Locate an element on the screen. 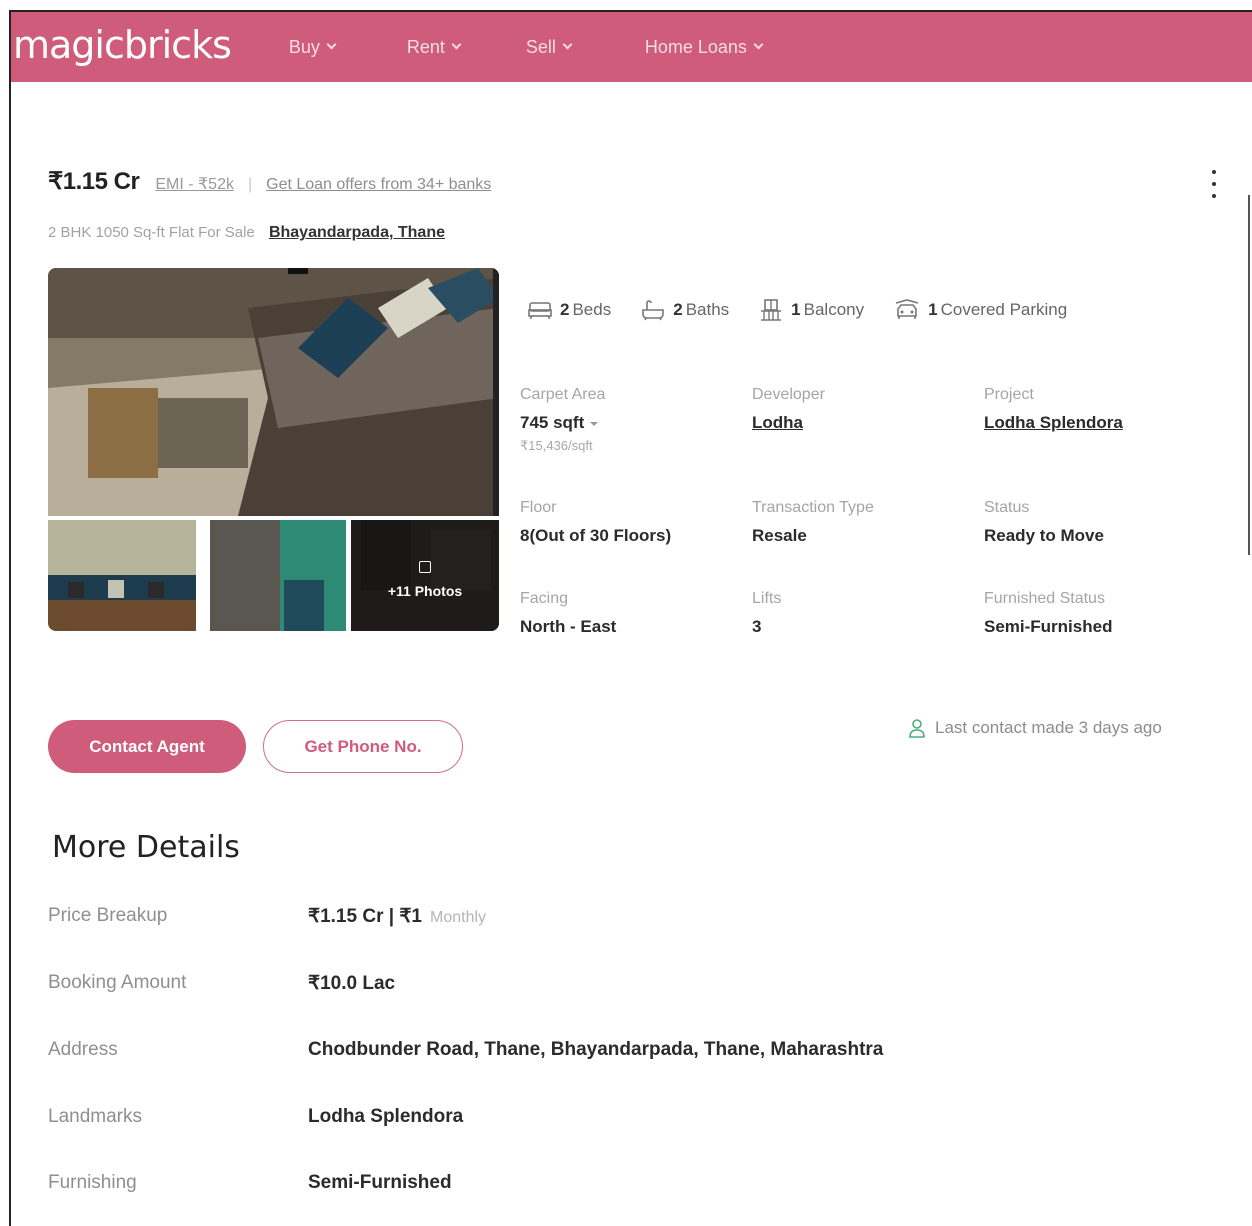  more-photos-thumbnail: +11 Photos is located at coordinates (425, 575).